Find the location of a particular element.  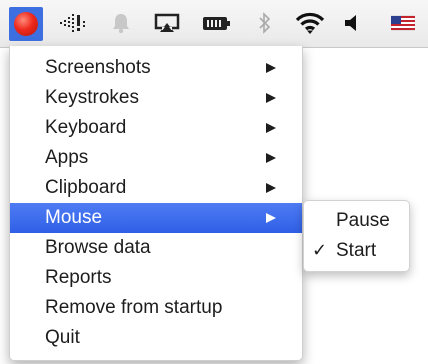

notification-bell-icon is located at coordinates (121, 23).